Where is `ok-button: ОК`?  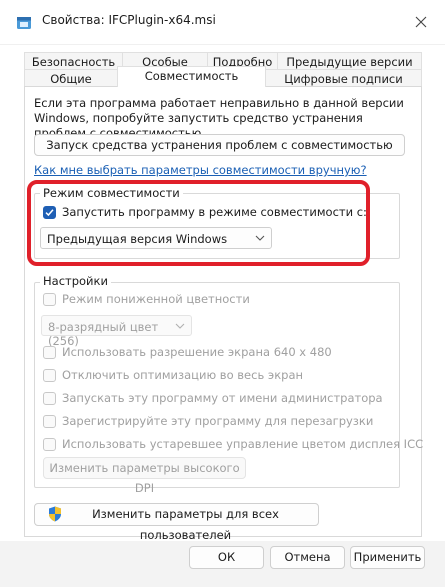 ok-button: ОК is located at coordinates (226, 557).